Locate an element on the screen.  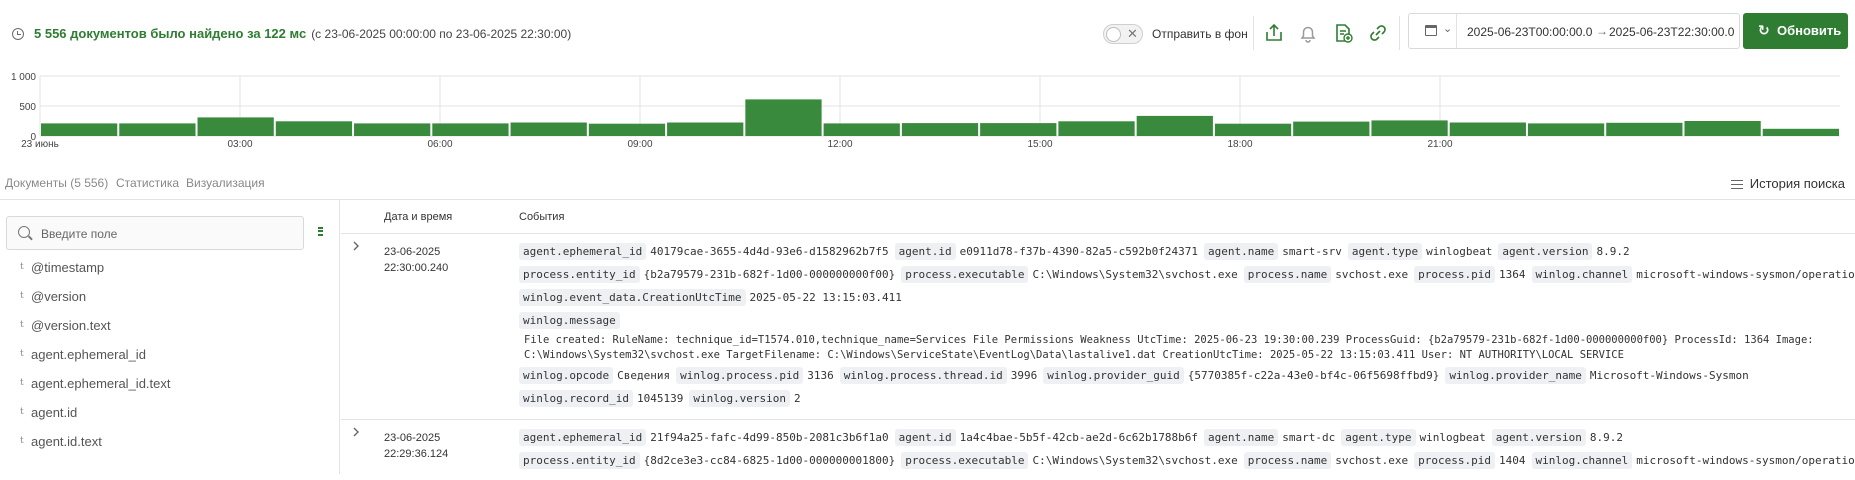
share-icon is located at coordinates (1274, 34).